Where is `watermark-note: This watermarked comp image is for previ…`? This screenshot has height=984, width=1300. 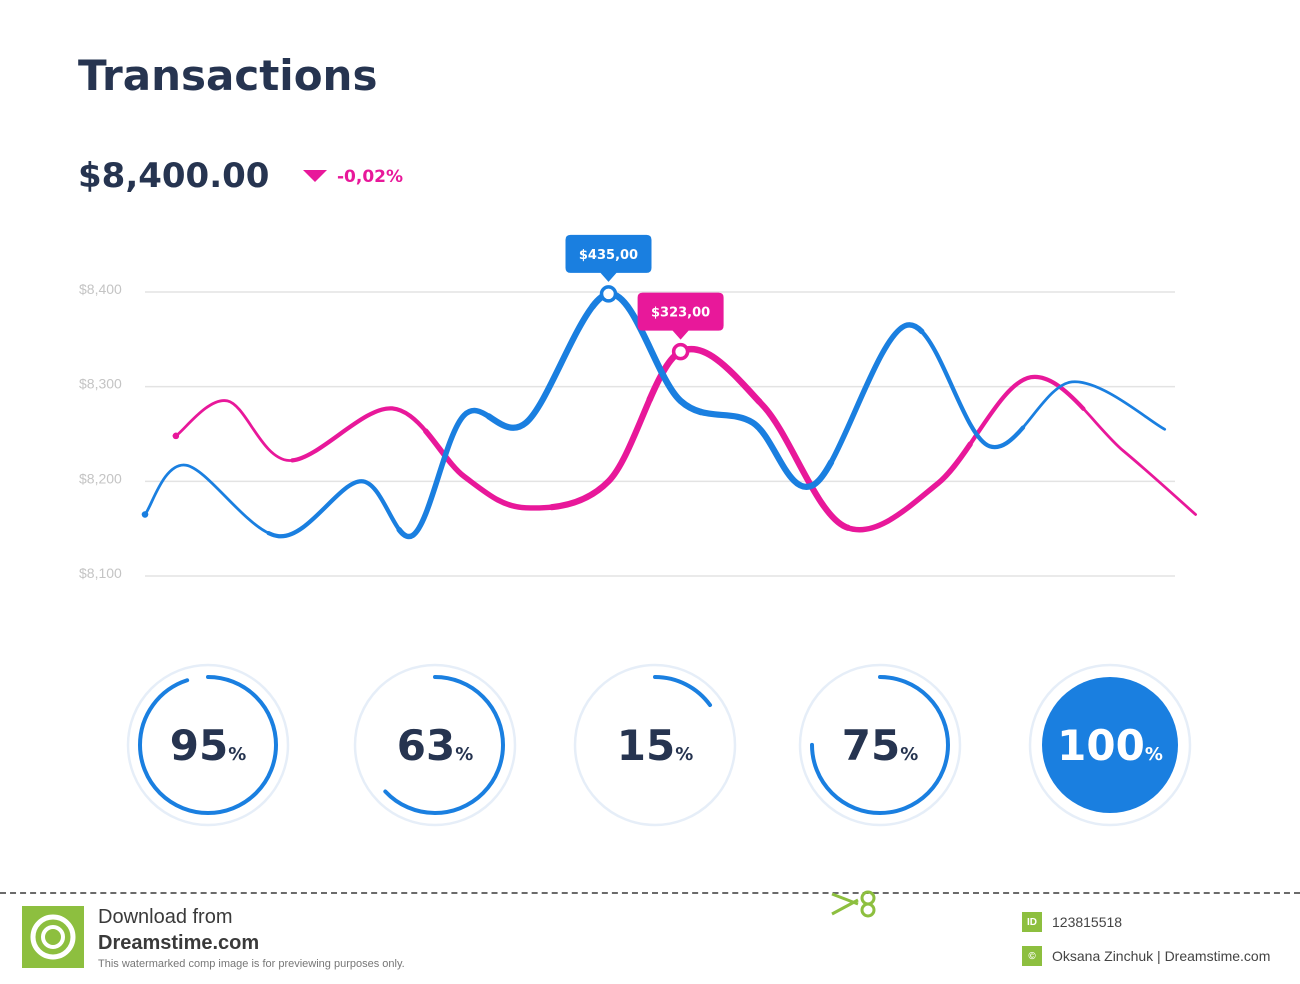 watermark-note: This watermarked comp image is for previ… is located at coordinates (251, 964).